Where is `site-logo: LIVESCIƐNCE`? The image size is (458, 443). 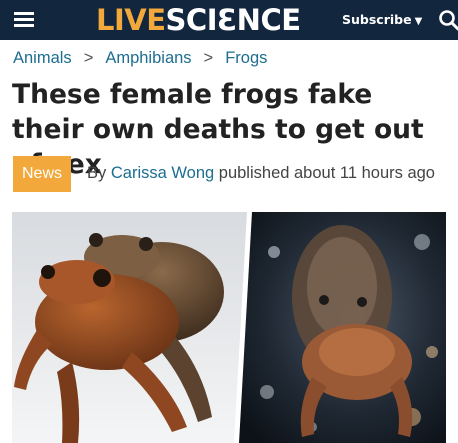
site-logo: LIVESCIƐNCE is located at coordinates (198, 20).